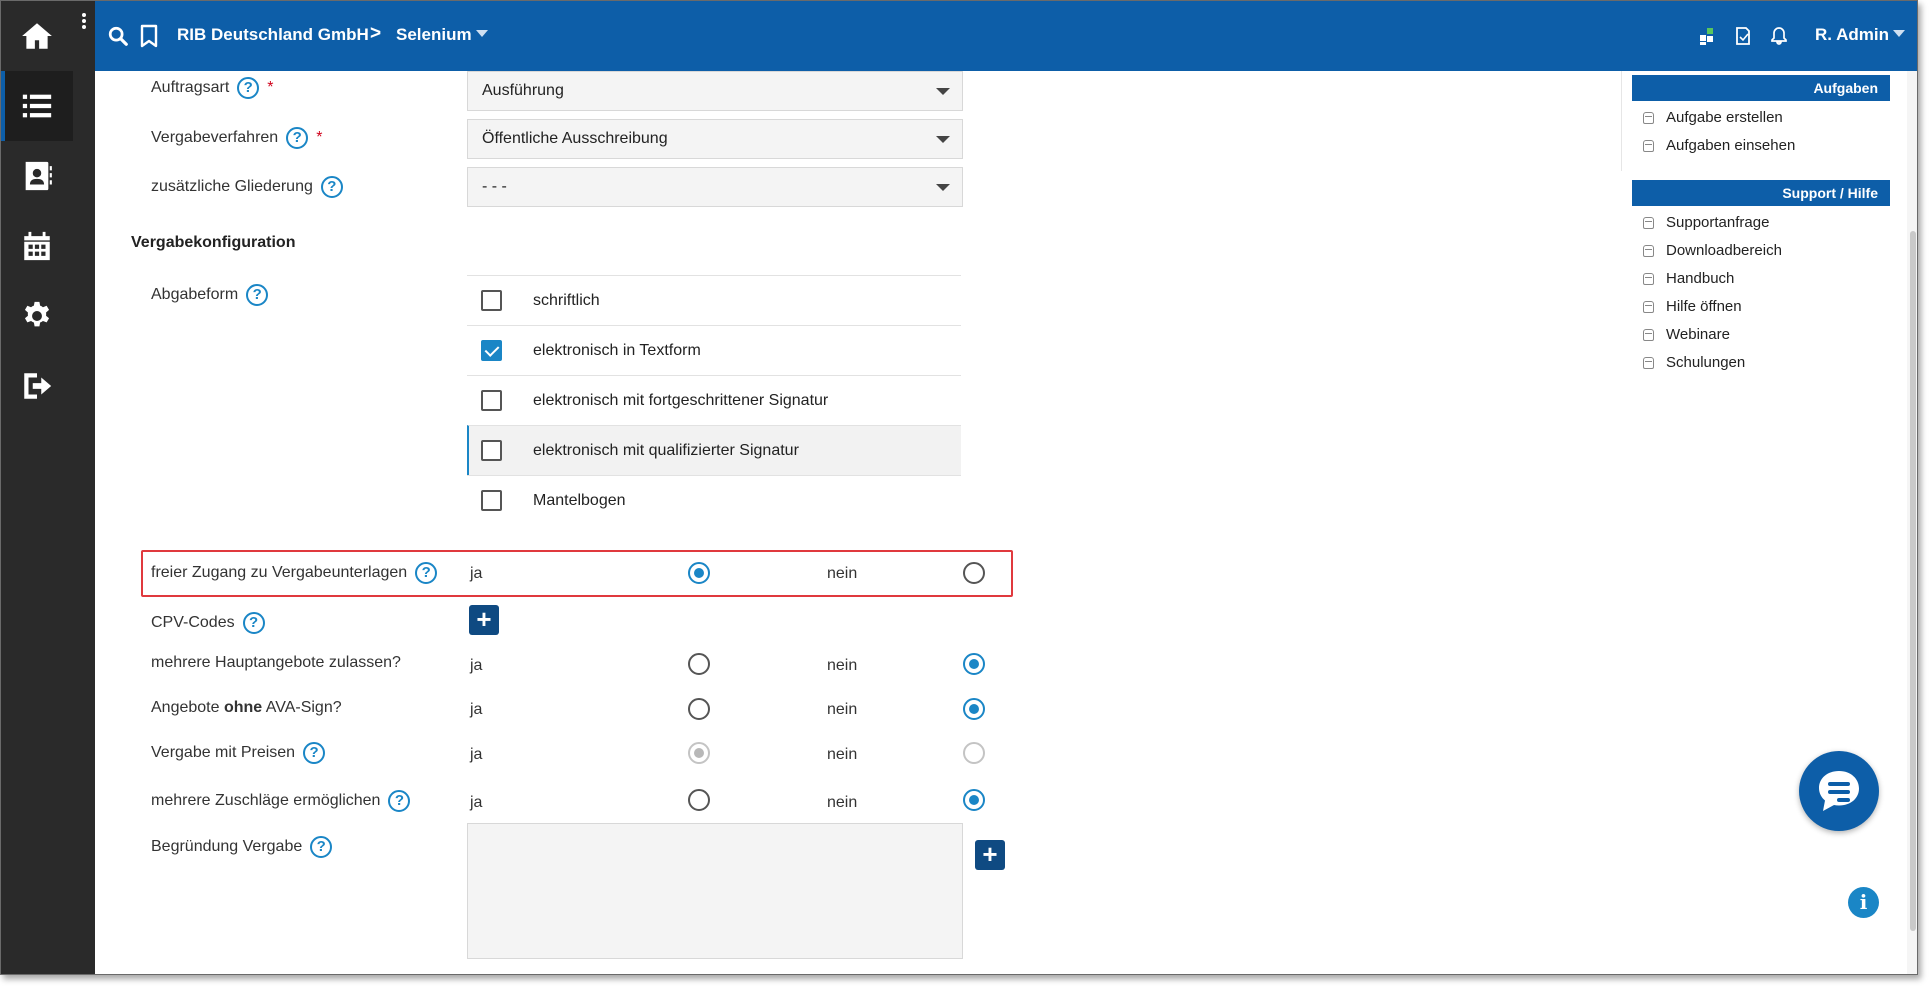  Describe the element at coordinates (1863, 902) in the screenshot. I see `info-icon: i` at that location.